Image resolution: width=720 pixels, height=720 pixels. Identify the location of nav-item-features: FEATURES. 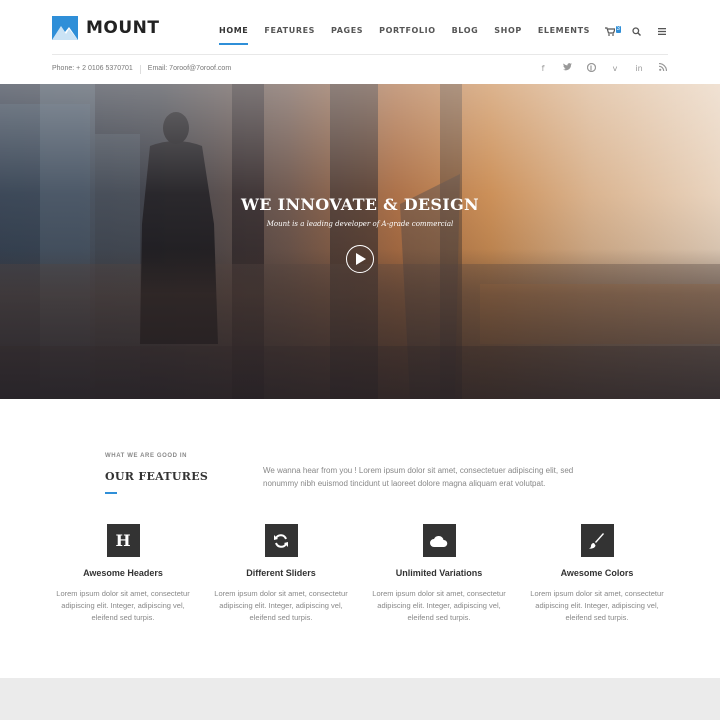
(289, 31).